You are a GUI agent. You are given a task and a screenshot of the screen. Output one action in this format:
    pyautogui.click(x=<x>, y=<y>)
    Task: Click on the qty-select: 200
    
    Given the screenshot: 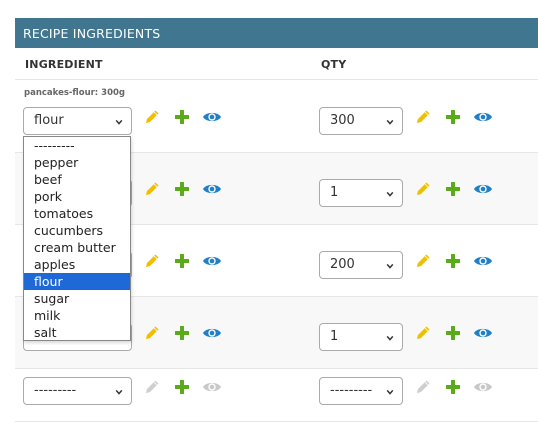 What is the action you would take?
    pyautogui.click(x=361, y=265)
    